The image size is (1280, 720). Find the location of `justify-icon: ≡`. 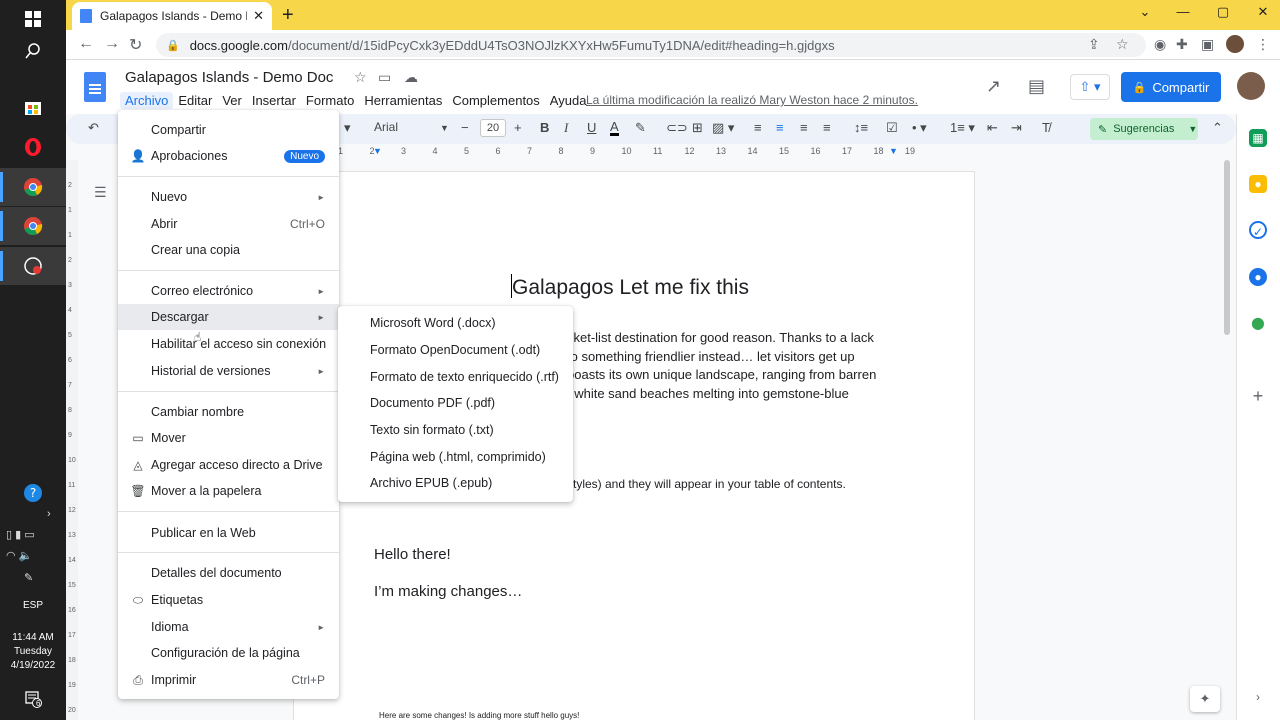

justify-icon: ≡ is located at coordinates (827, 127).